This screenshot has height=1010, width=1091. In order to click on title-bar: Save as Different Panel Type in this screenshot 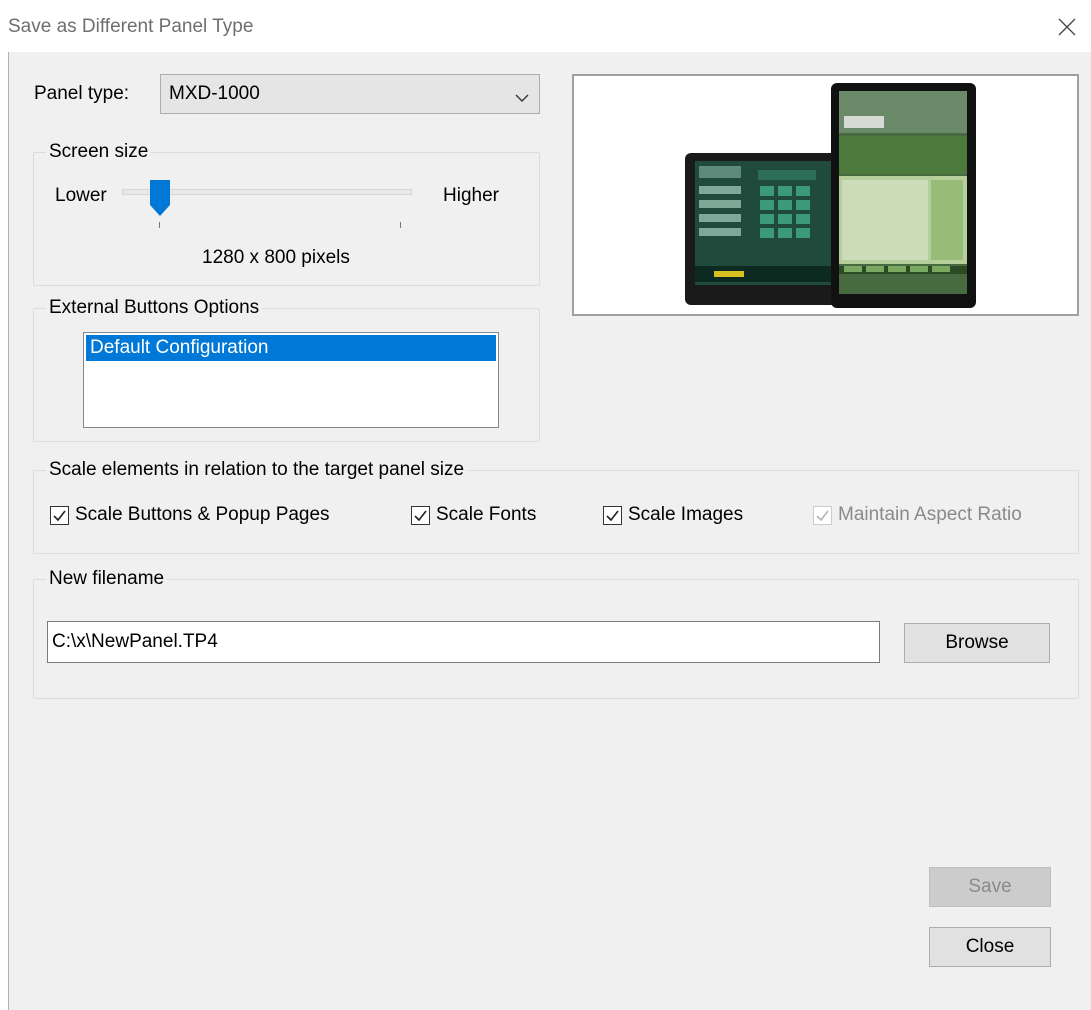, I will do `click(545, 26)`.